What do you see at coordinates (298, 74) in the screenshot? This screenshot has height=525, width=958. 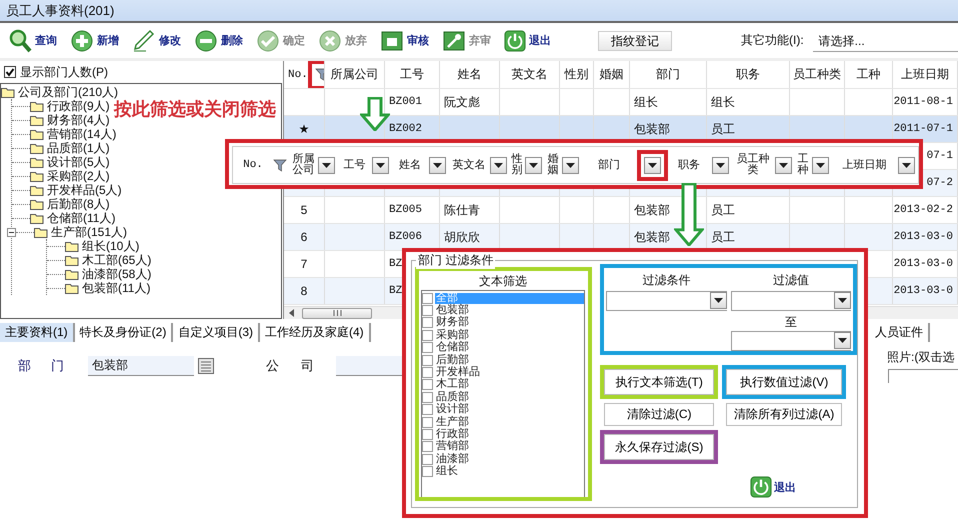 I see `column-header: No.` at bounding box center [298, 74].